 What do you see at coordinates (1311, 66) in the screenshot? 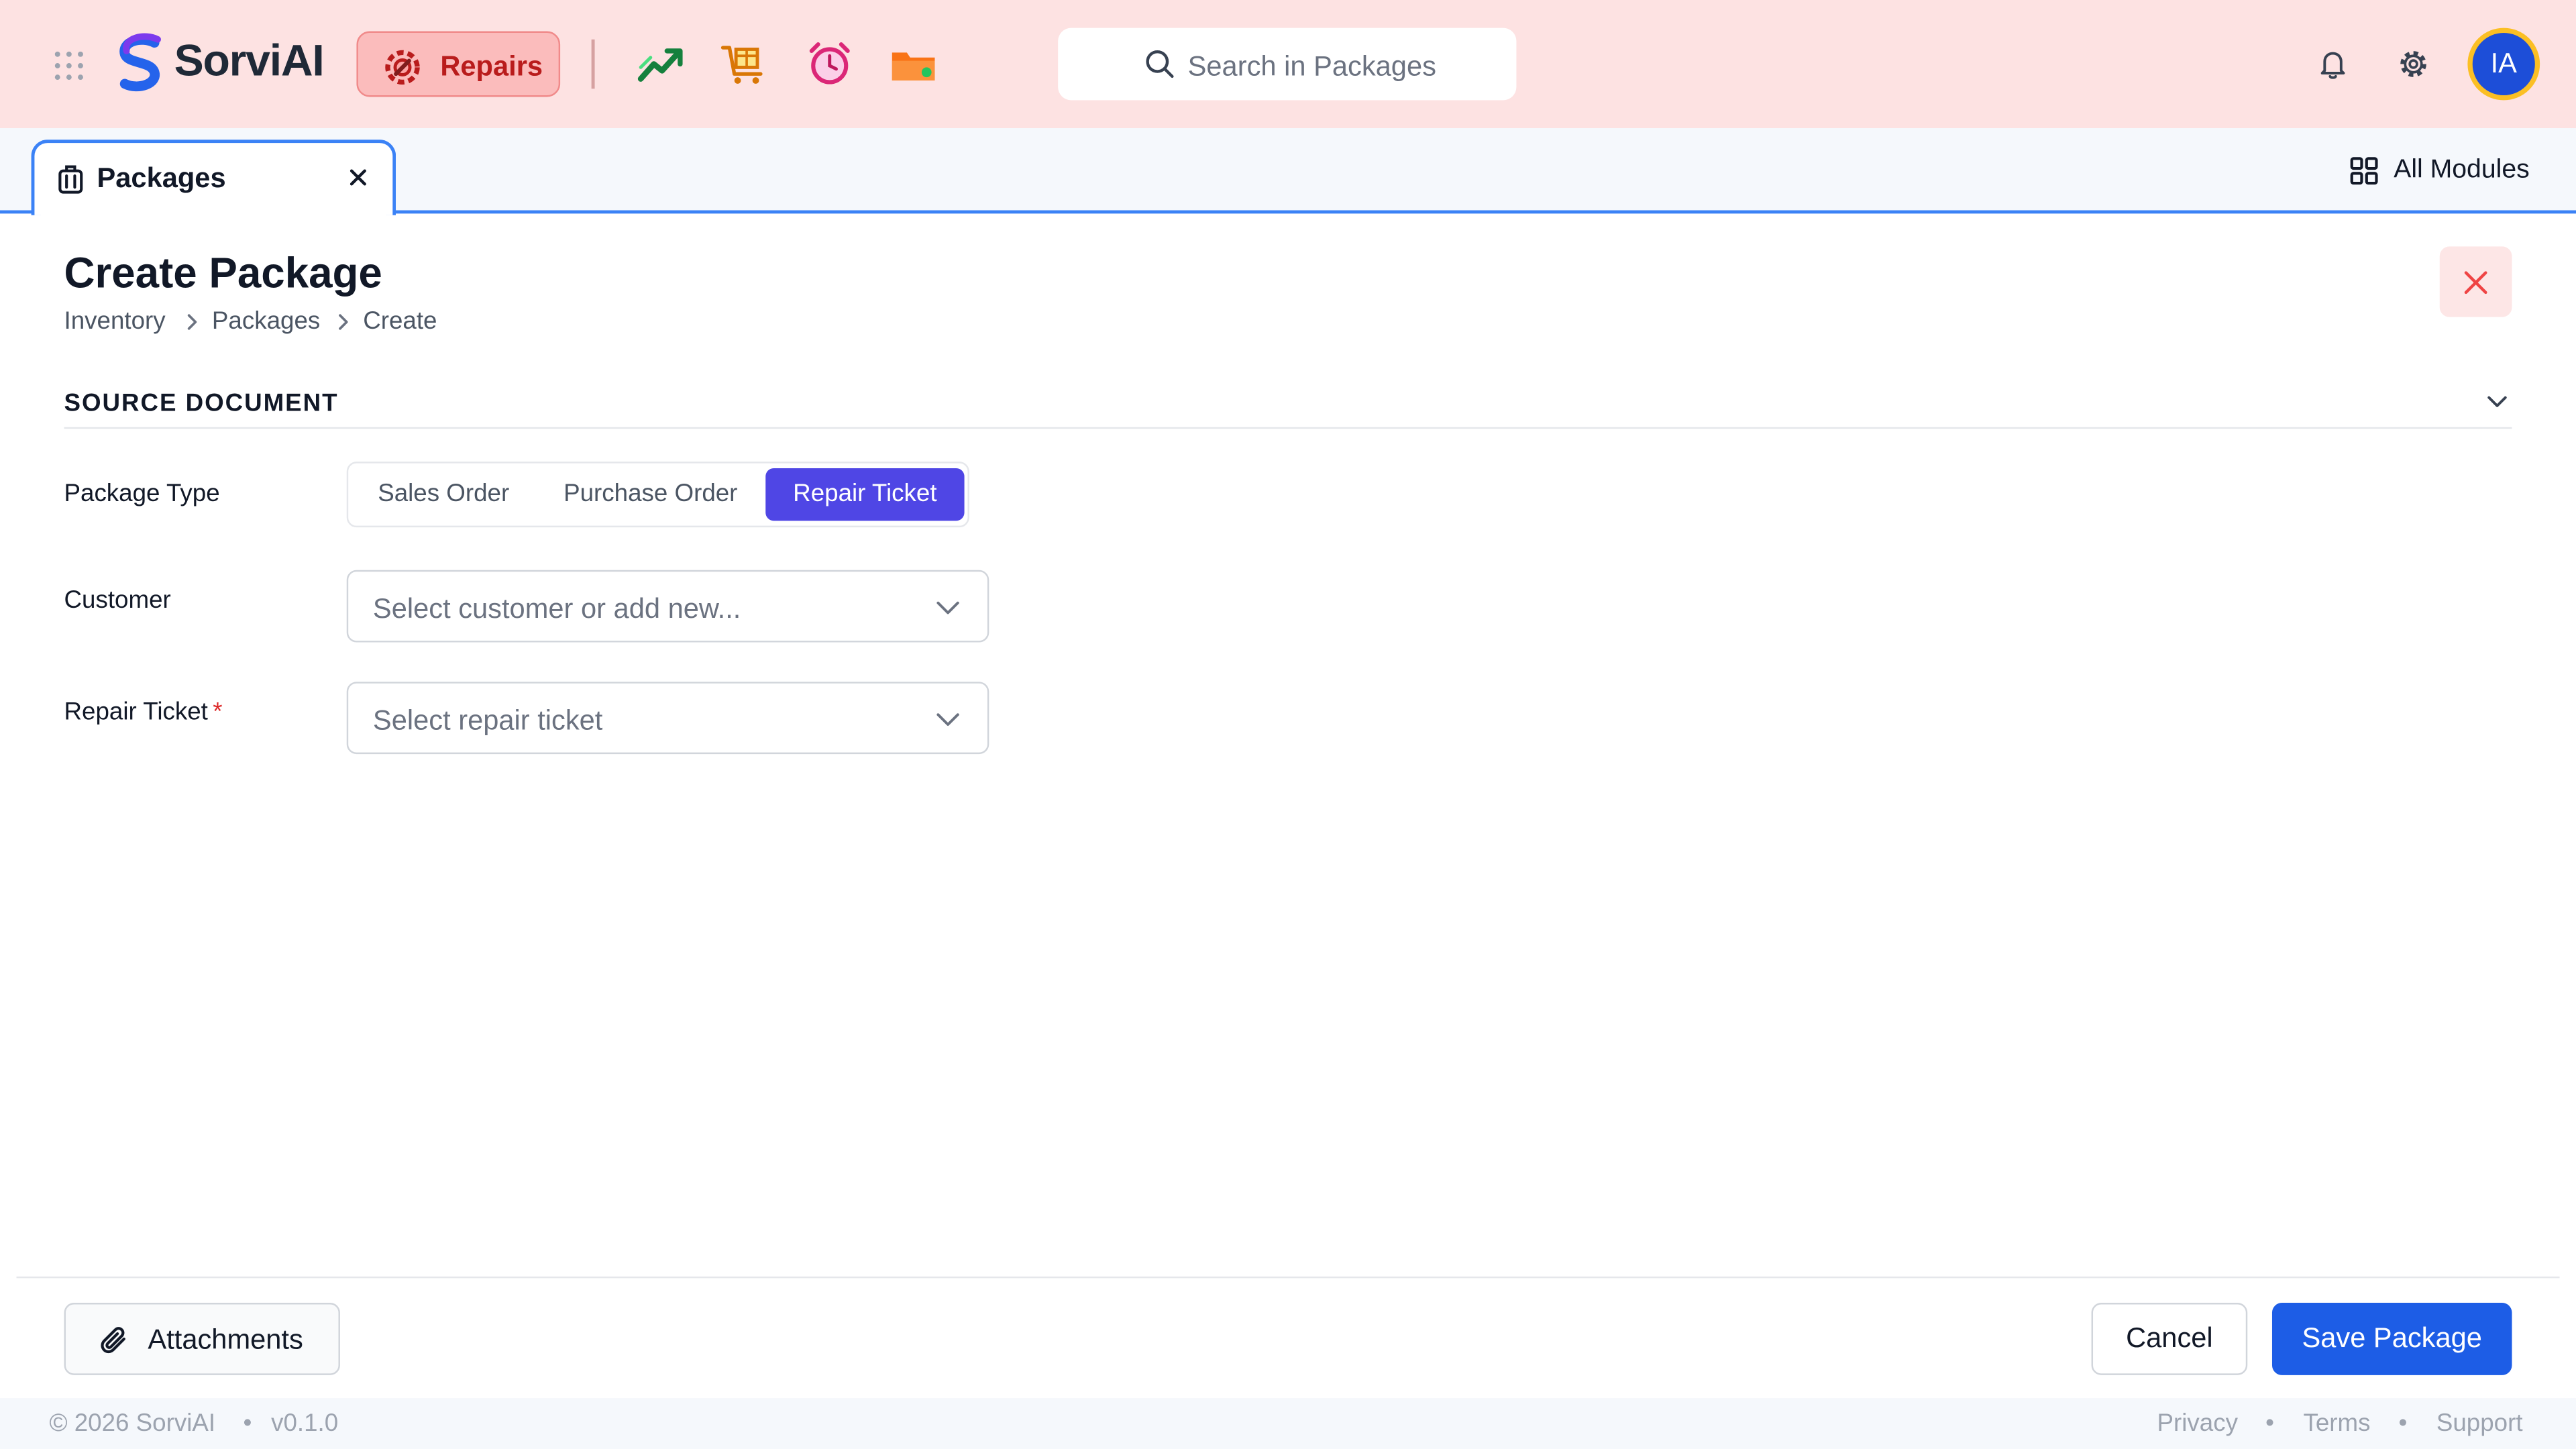
I see `search-placeholder: Search in Packages` at bounding box center [1311, 66].